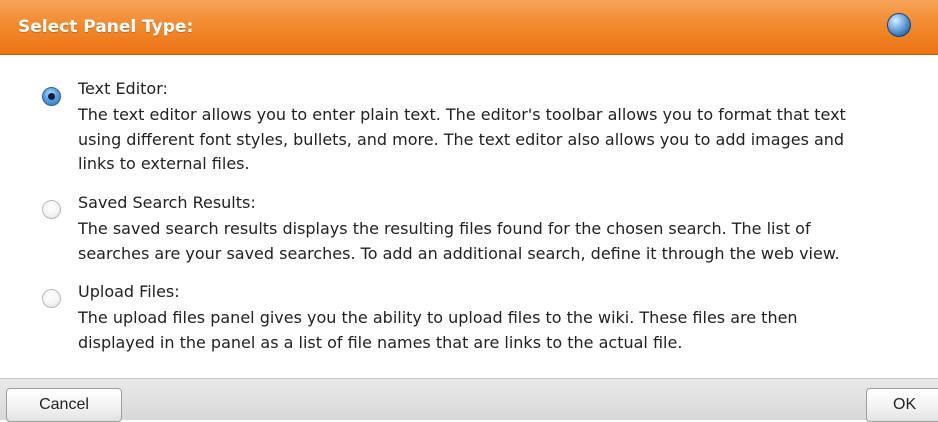 The image size is (938, 422). I want to click on cancel-button: Cancel, so click(64, 405).